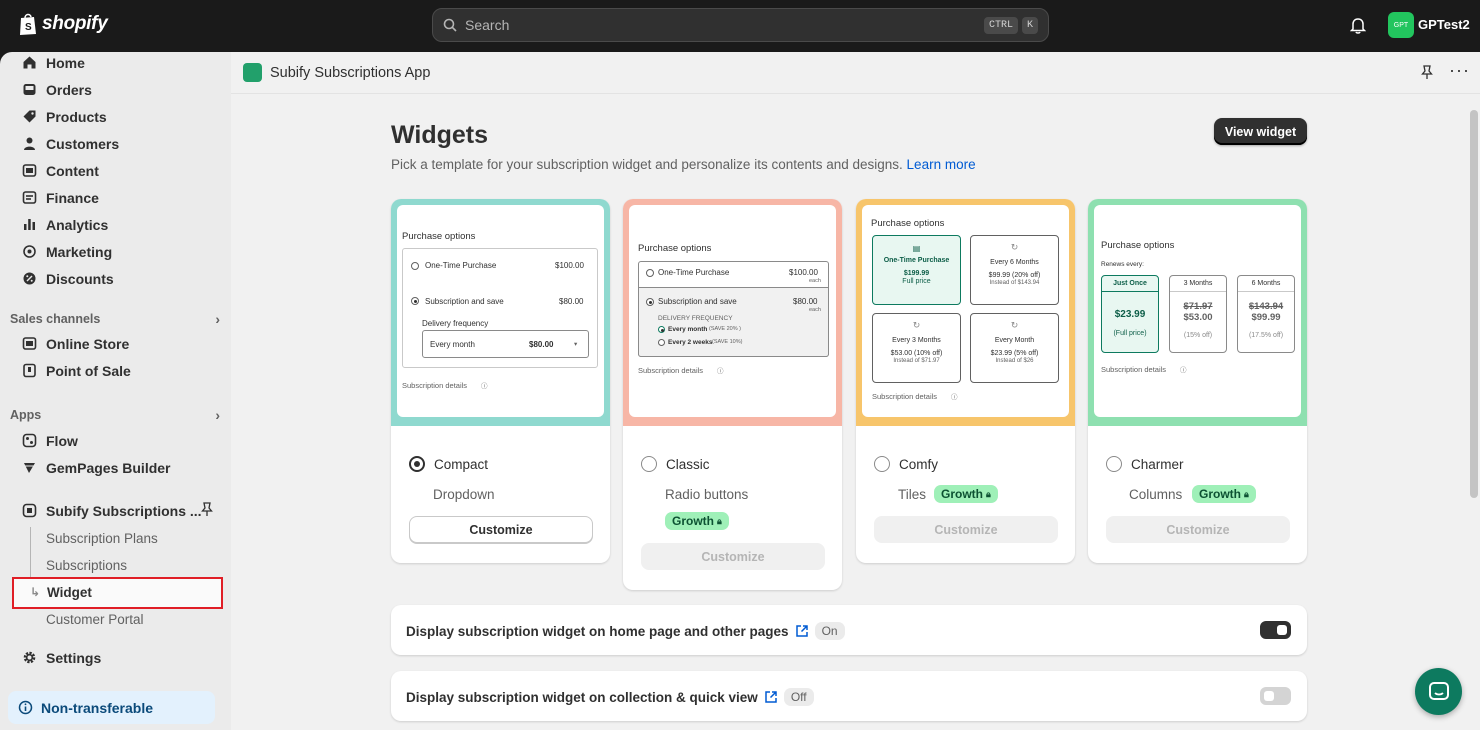  What do you see at coordinates (115, 224) in the screenshot?
I see `sidebar-item-analytics: Analytics` at bounding box center [115, 224].